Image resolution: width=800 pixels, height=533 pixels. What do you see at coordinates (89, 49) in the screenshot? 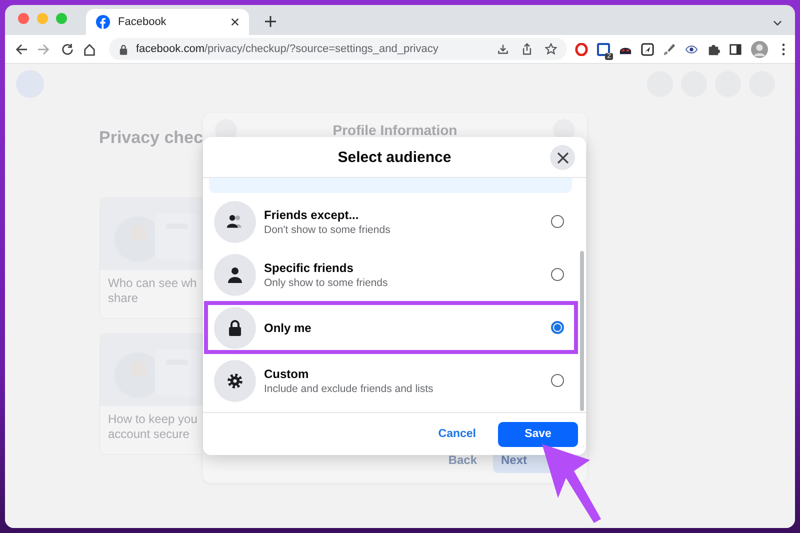
I see `home-icon` at bounding box center [89, 49].